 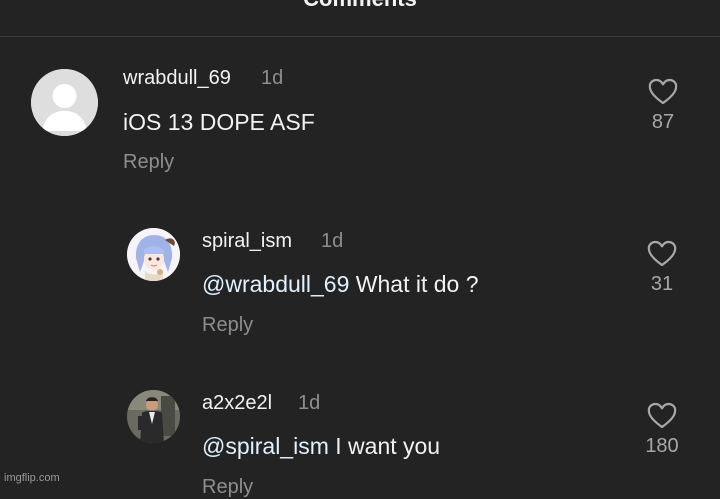 I want to click on comment-text: @wrabdull_69 What it do ?, so click(x=340, y=284).